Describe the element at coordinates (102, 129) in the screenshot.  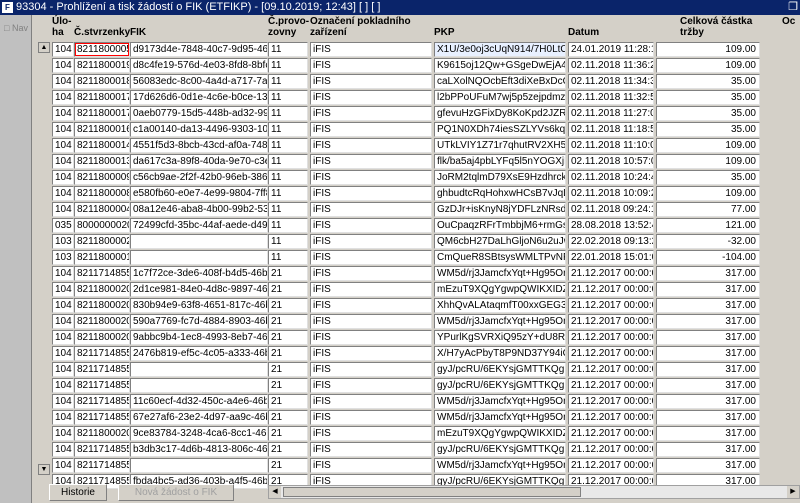
I see `cell-cs: 8211800016` at that location.